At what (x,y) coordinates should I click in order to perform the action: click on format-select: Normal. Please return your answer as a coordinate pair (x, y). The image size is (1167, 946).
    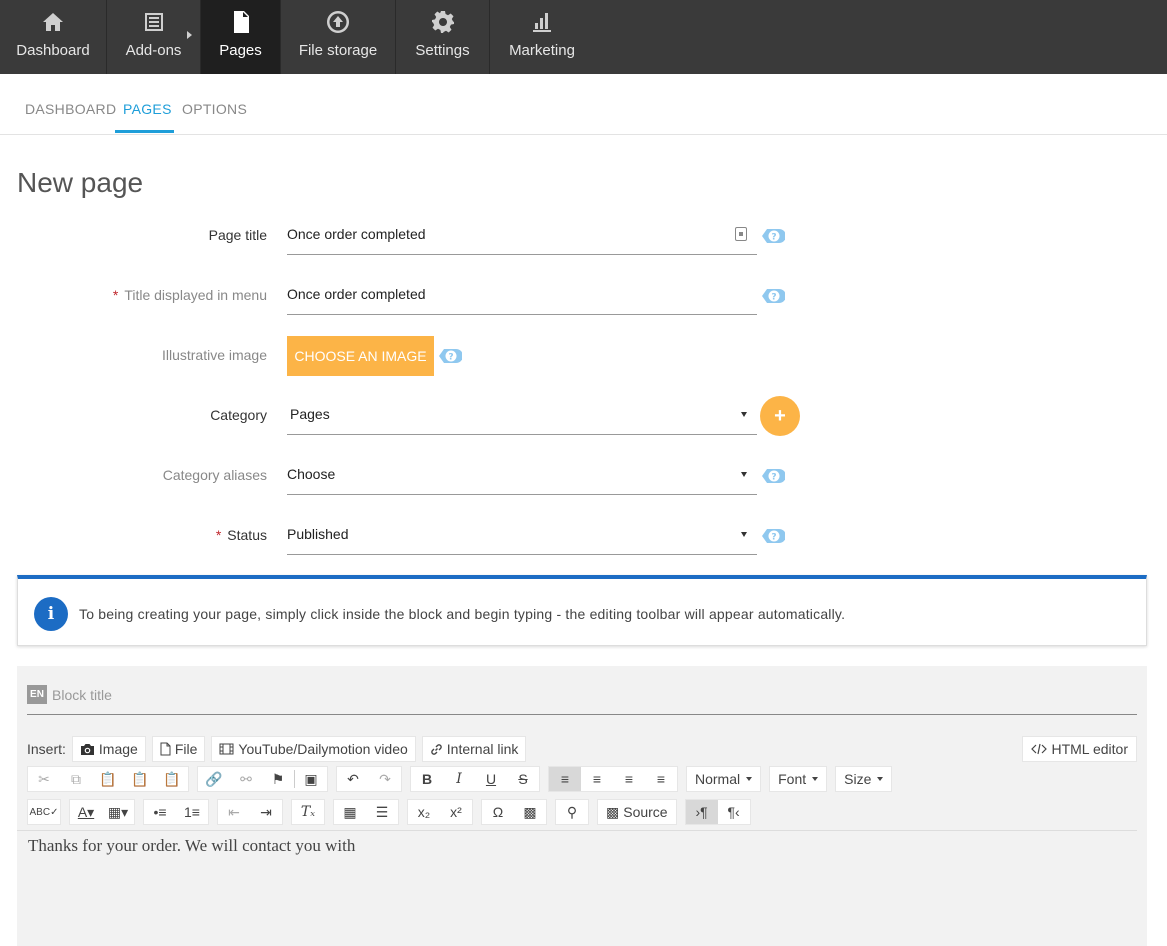
    Looking at the image, I should click on (724, 779).